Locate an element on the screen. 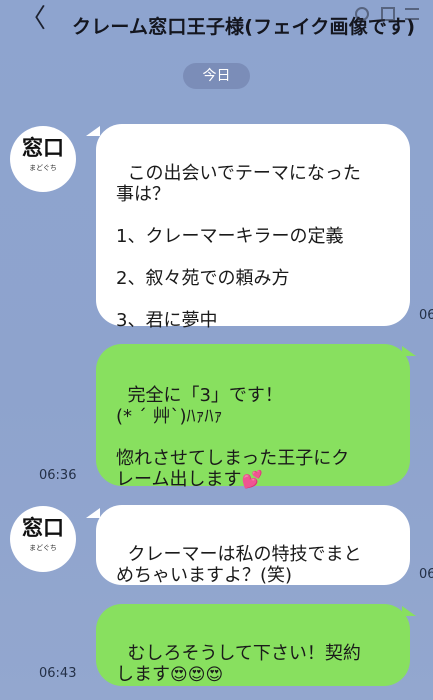 Image resolution: width=433 pixels, height=700 pixels. incoming-message: クレーマーは私の特技でまと めちゃいますよ？(笑) is located at coordinates (253, 545).